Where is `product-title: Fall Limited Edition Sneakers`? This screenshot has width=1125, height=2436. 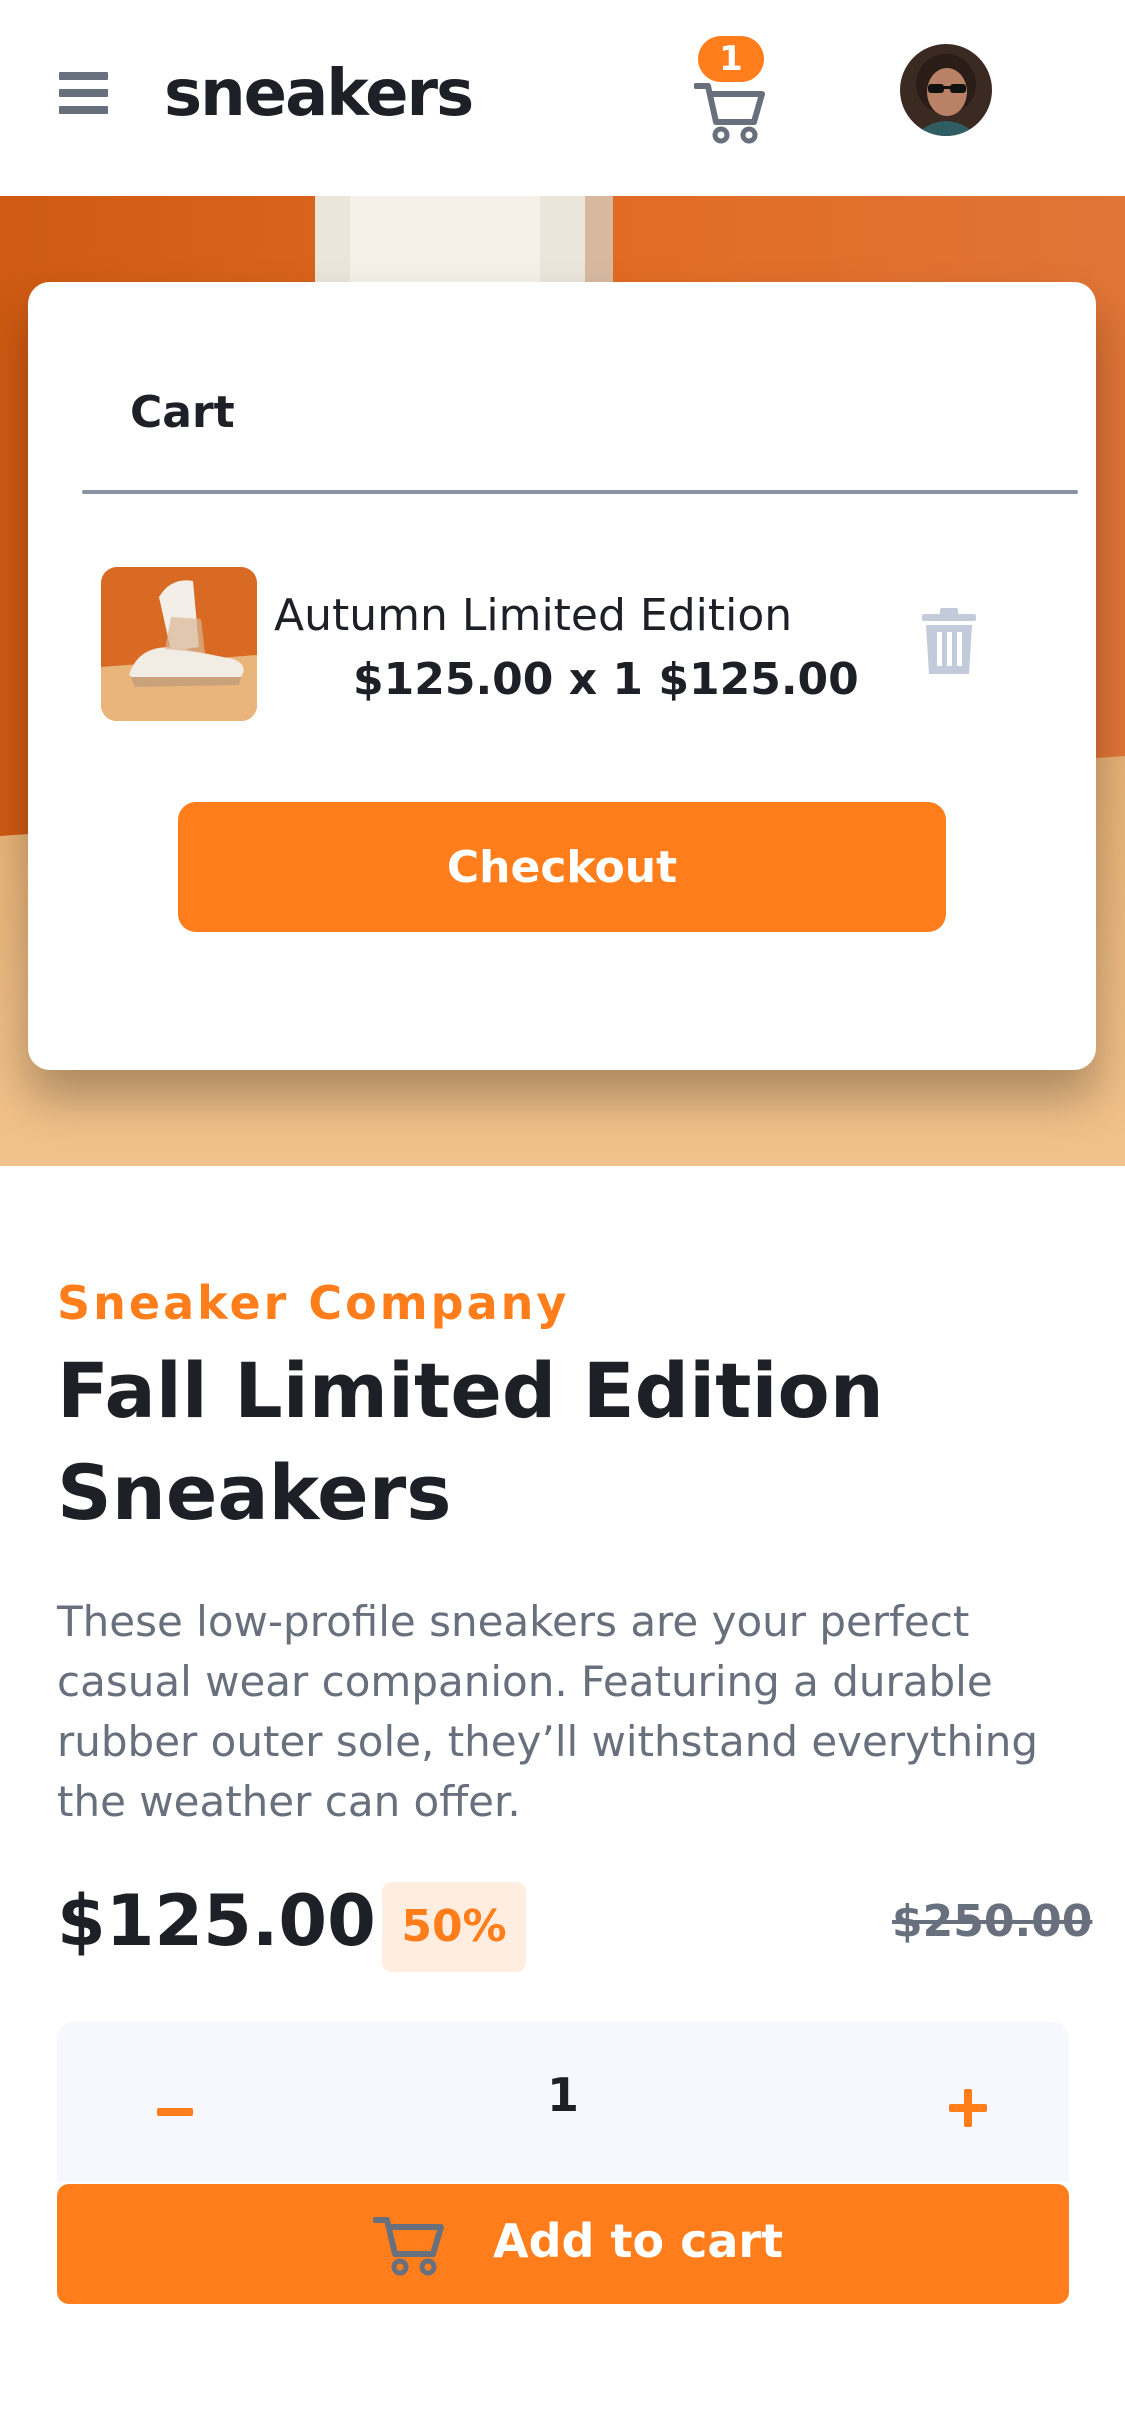 product-title: Fall Limited Edition Sneakers is located at coordinates (470, 1441).